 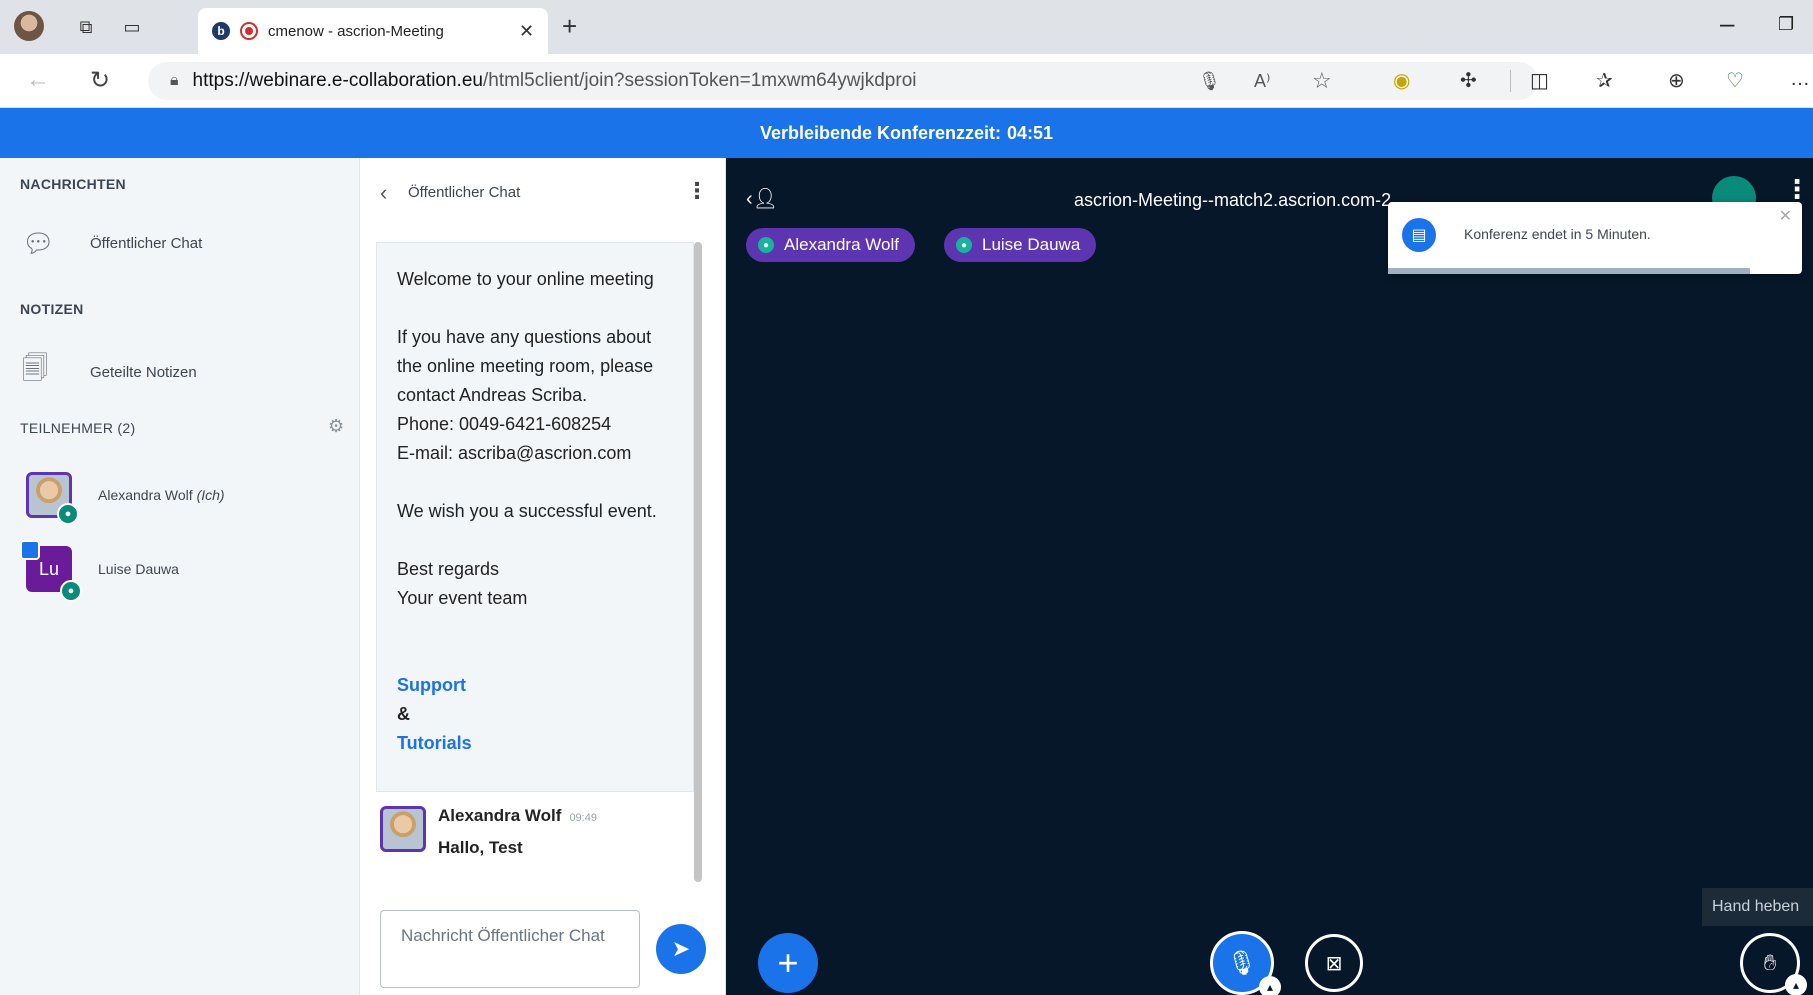 What do you see at coordinates (526, 31) in the screenshot?
I see `tab-close-icon: ✕` at bounding box center [526, 31].